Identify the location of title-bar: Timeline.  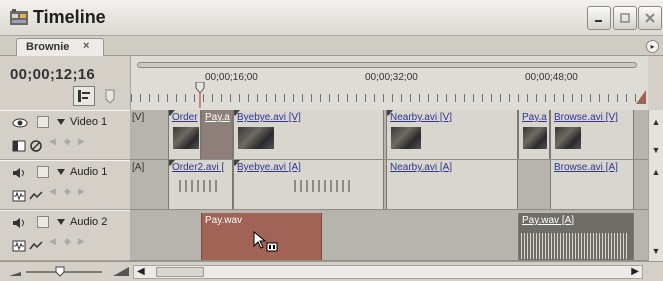
(331, 18).